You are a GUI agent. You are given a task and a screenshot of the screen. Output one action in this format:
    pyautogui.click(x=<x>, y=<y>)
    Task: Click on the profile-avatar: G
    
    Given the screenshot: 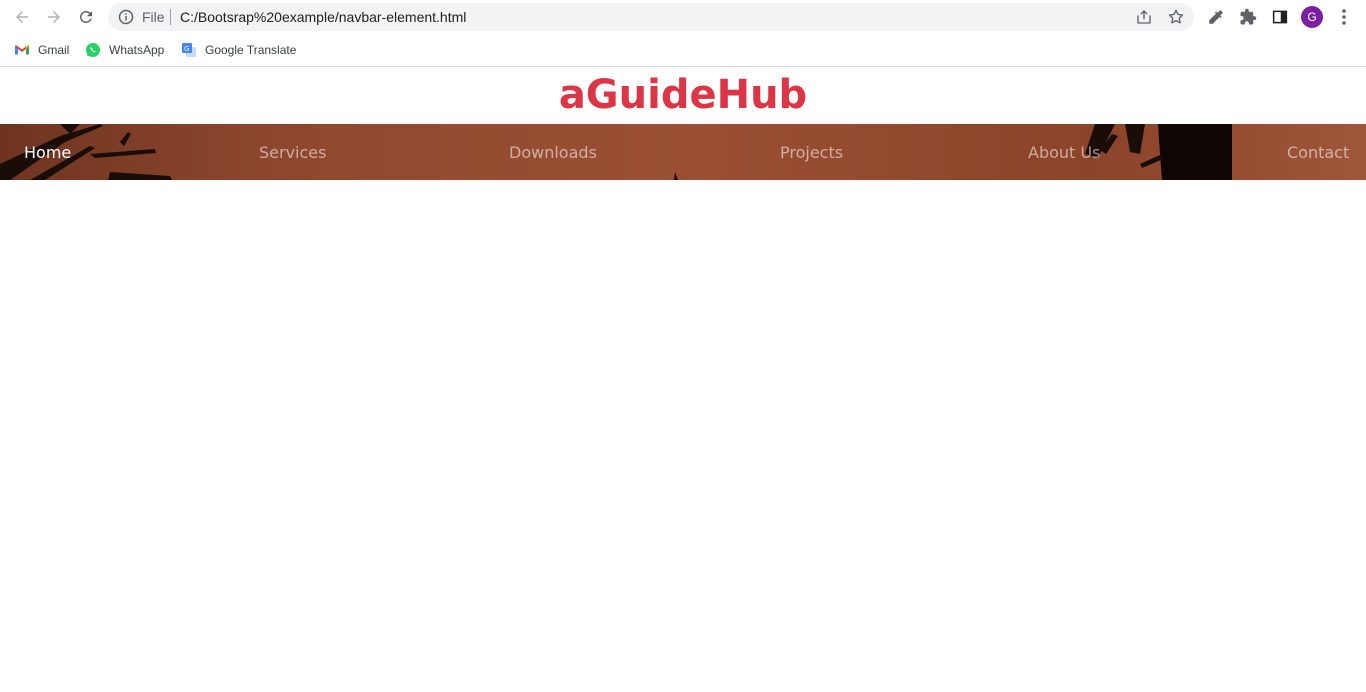 What is the action you would take?
    pyautogui.click(x=1312, y=17)
    